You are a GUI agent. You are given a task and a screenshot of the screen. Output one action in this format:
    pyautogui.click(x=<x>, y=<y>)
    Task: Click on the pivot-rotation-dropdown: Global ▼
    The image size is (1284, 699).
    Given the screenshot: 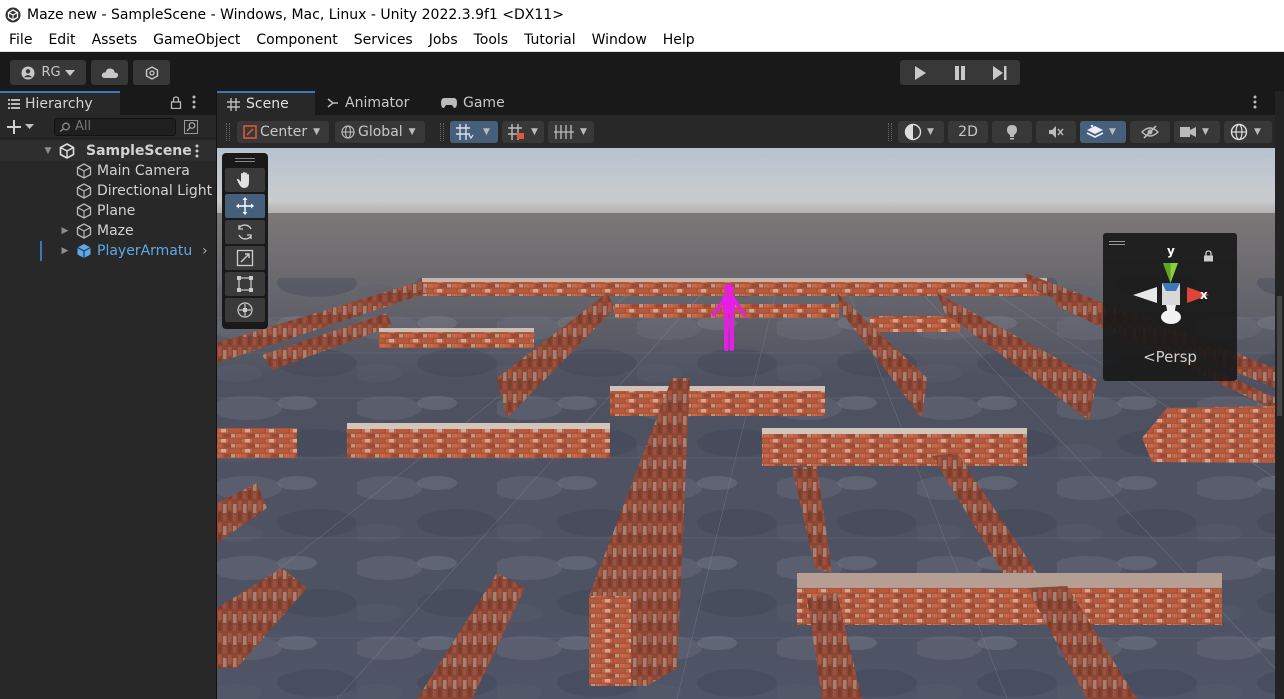 What is the action you would take?
    pyautogui.click(x=380, y=132)
    